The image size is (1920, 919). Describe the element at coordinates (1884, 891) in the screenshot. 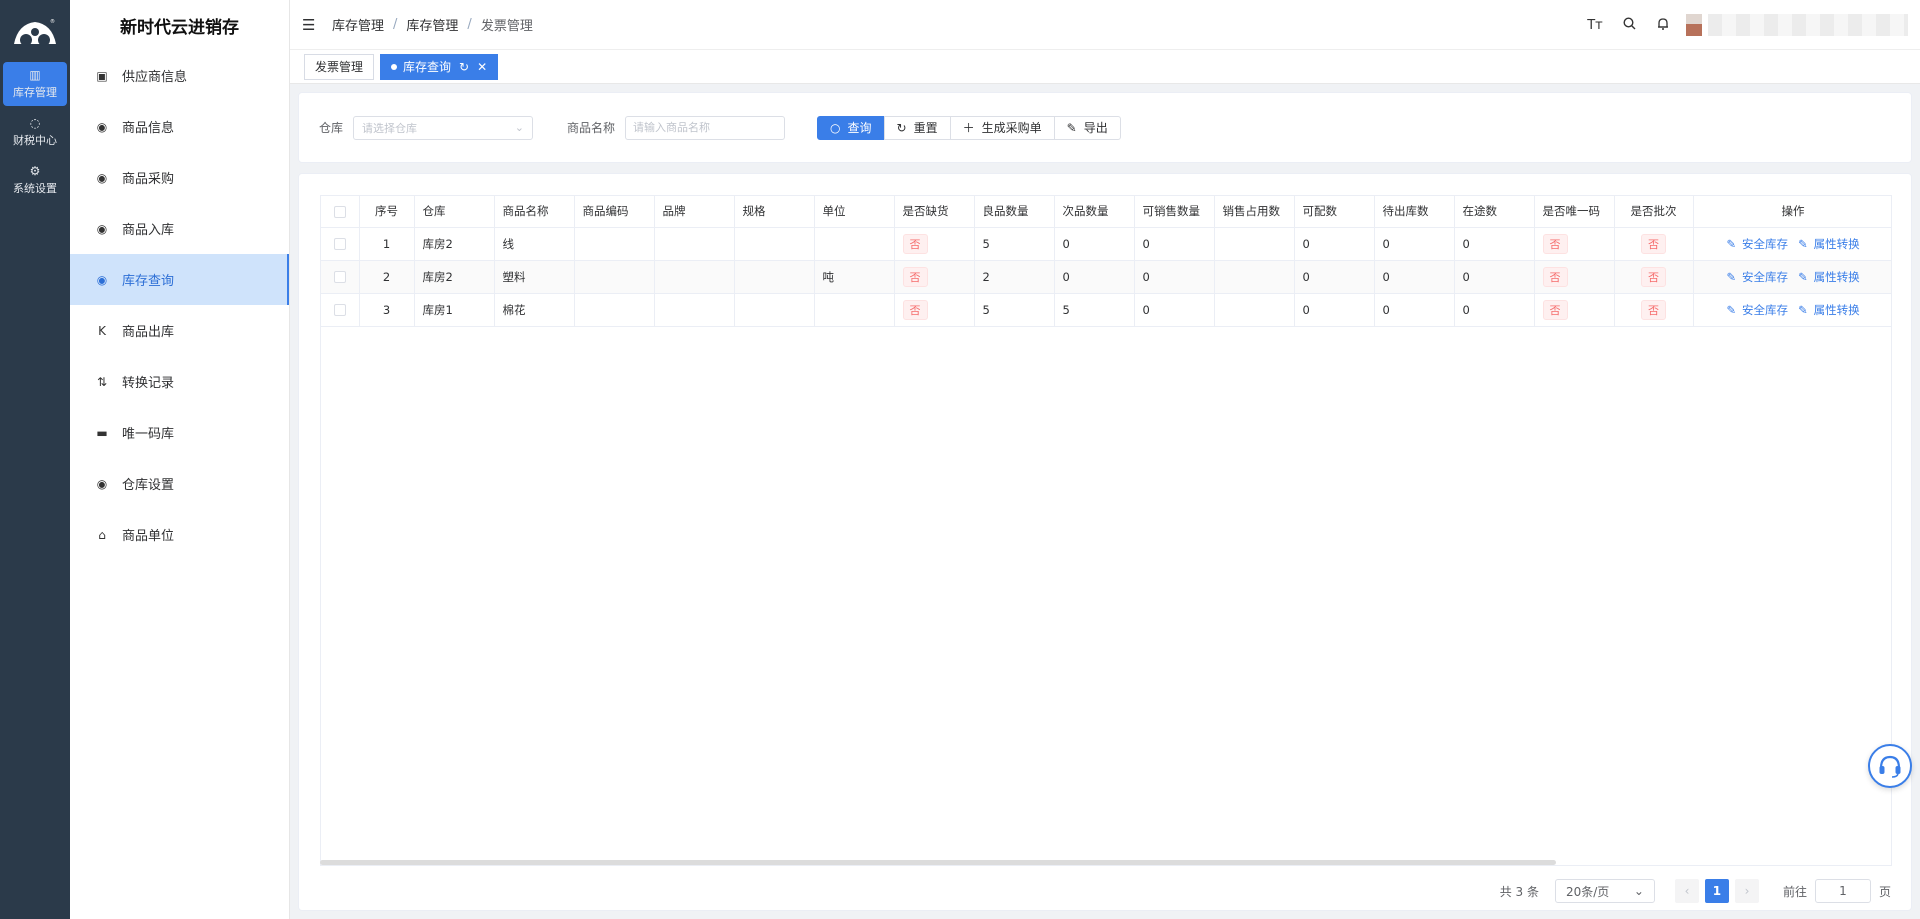

I see `page-suffix-label: 页` at that location.